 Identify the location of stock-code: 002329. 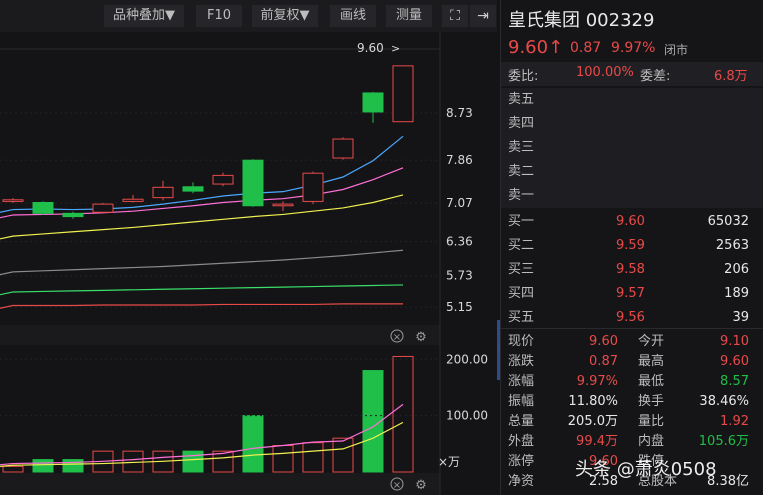
(620, 20).